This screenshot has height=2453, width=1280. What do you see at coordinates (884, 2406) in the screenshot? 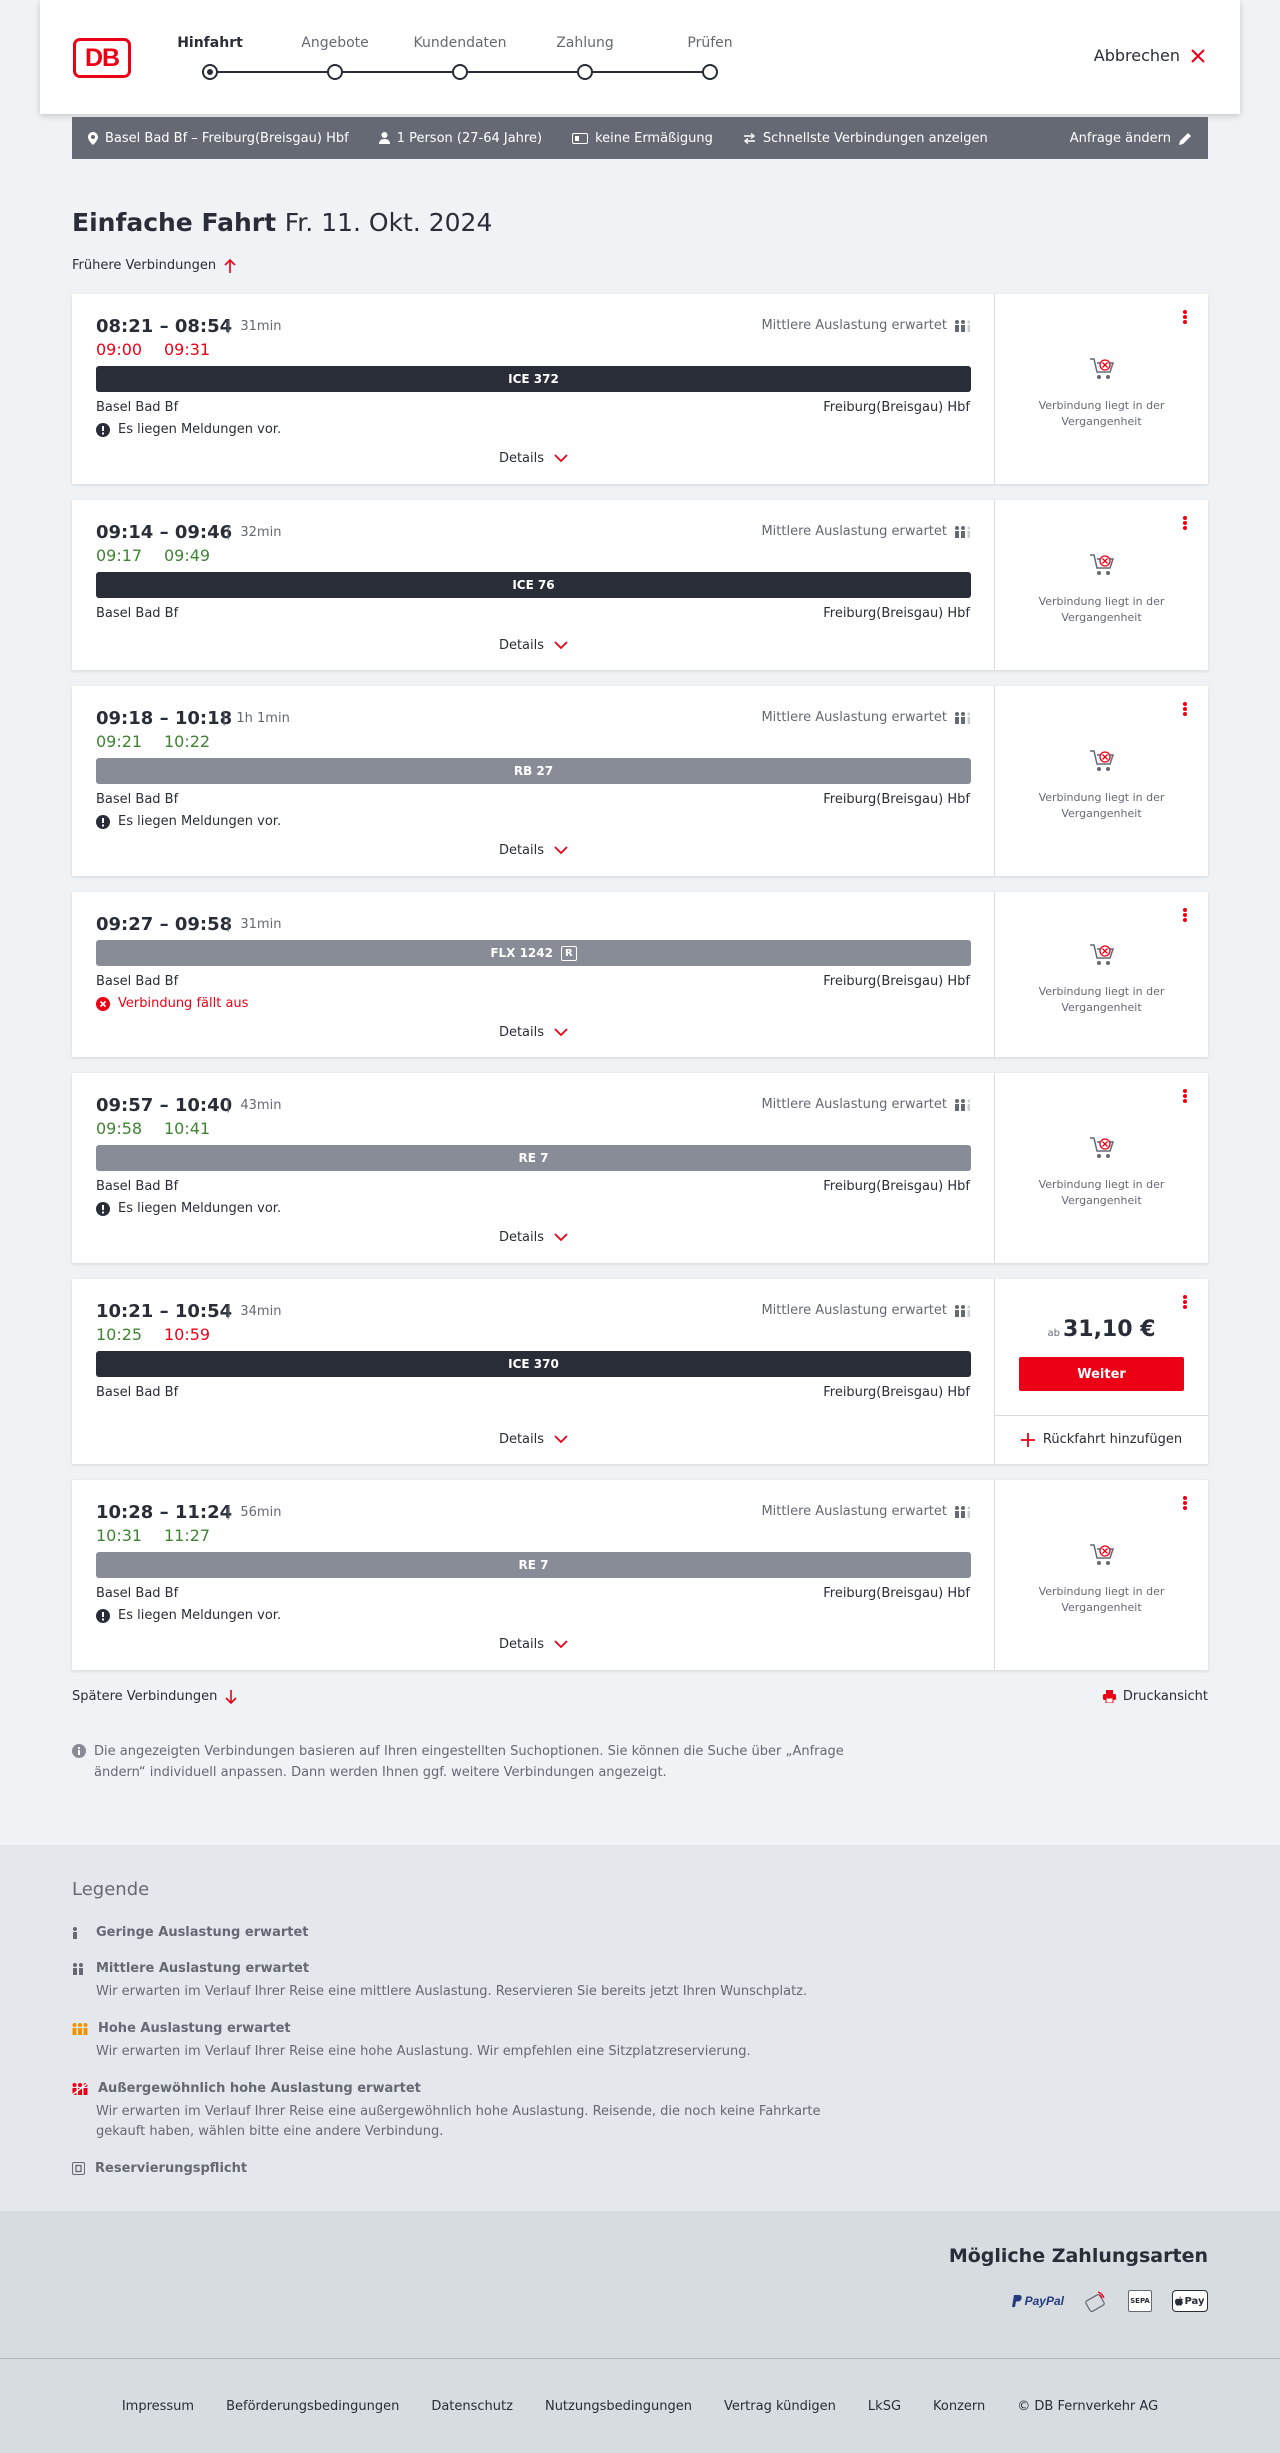
I see `footer-link-lksg: LkSG` at bounding box center [884, 2406].